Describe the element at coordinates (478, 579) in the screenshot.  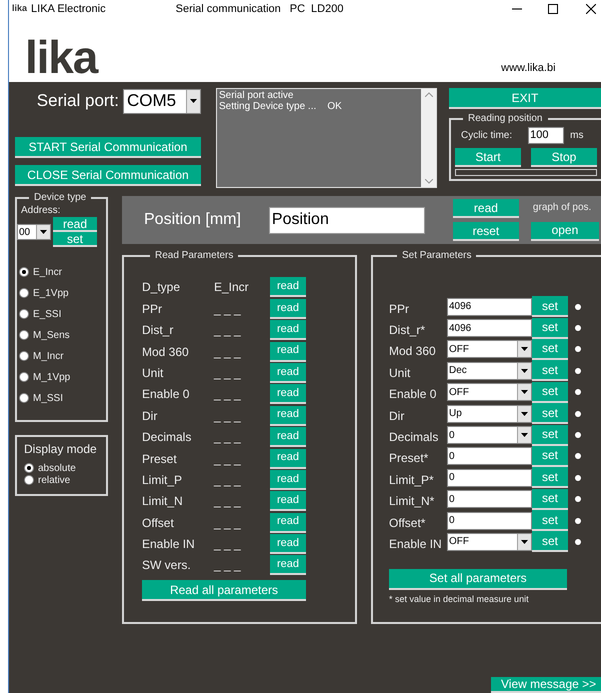
I see `set-all-button: Set all parameters` at that location.